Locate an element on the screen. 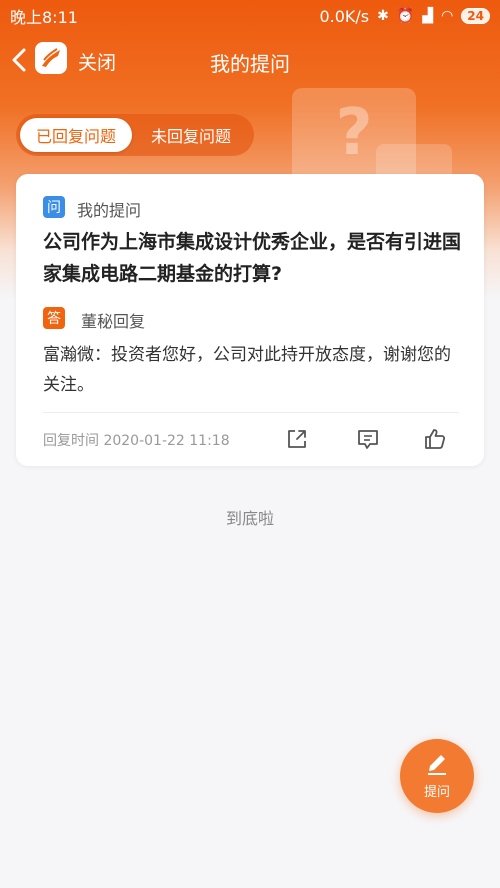  answer-label: 董秘回复 is located at coordinates (113, 321).